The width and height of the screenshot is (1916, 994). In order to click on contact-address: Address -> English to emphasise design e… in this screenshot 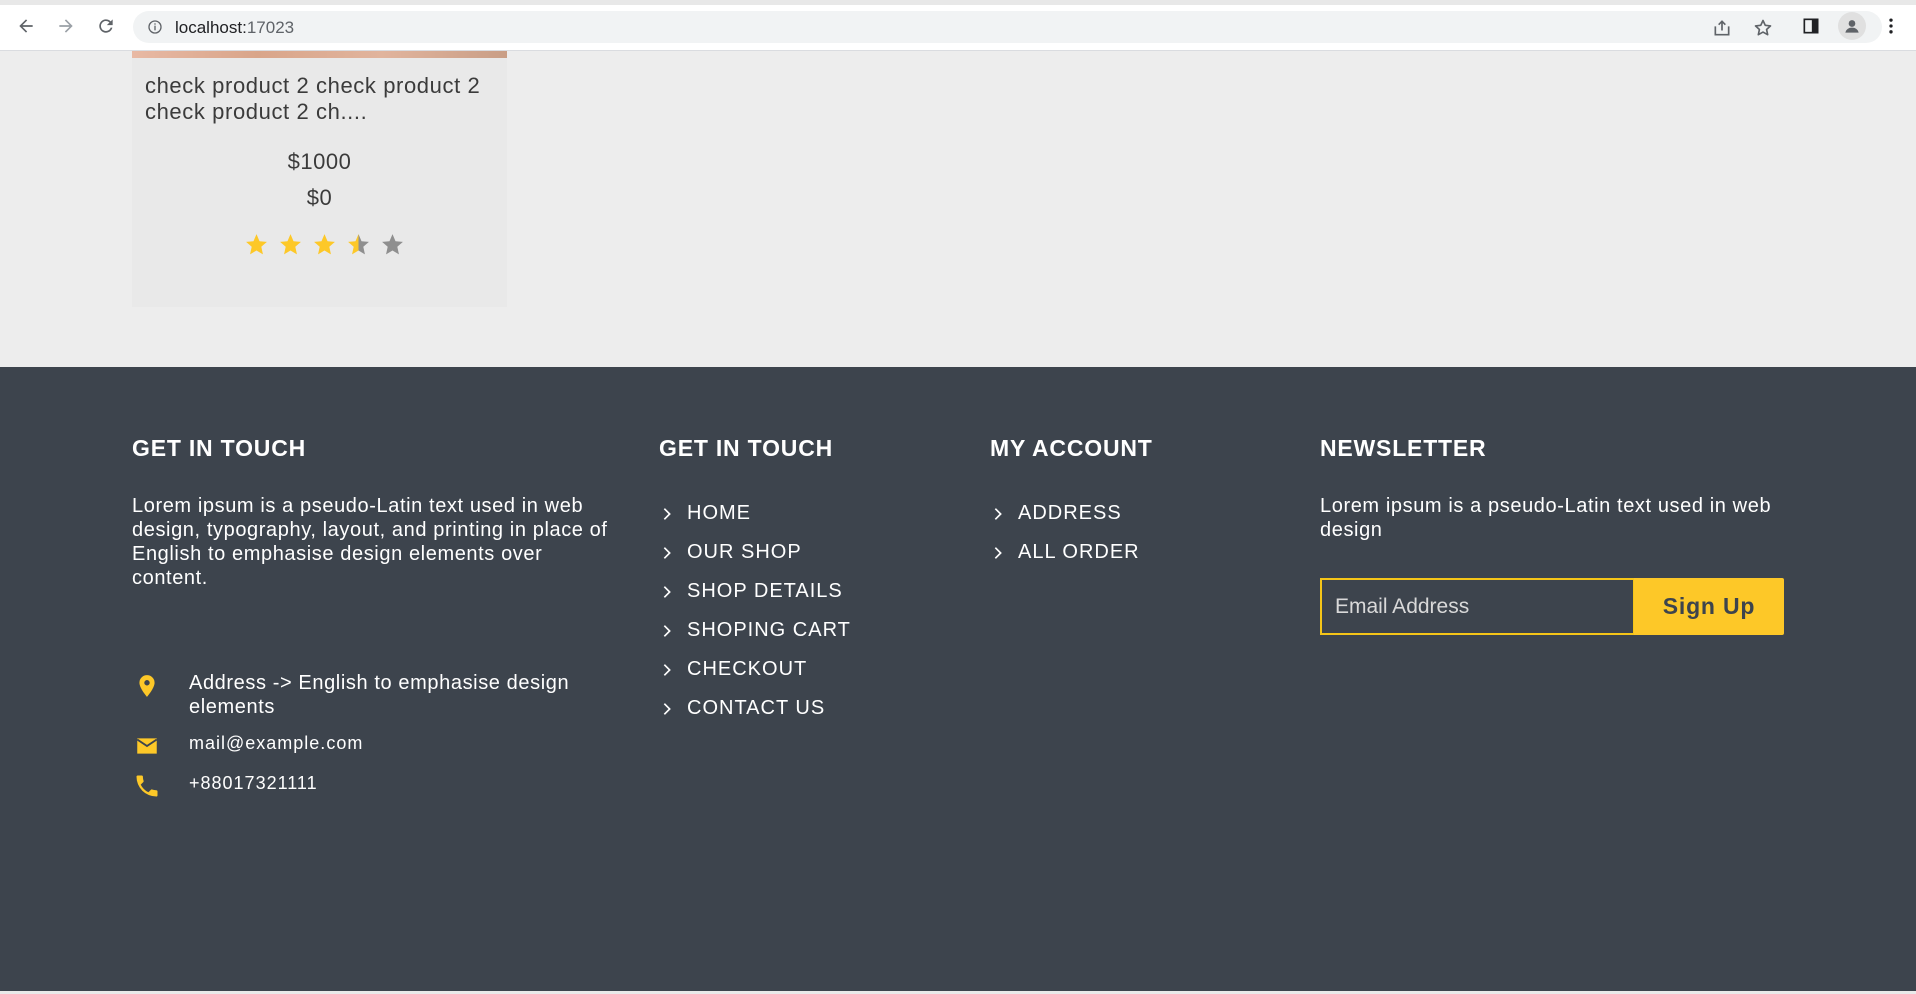, I will do `click(375, 695)`.